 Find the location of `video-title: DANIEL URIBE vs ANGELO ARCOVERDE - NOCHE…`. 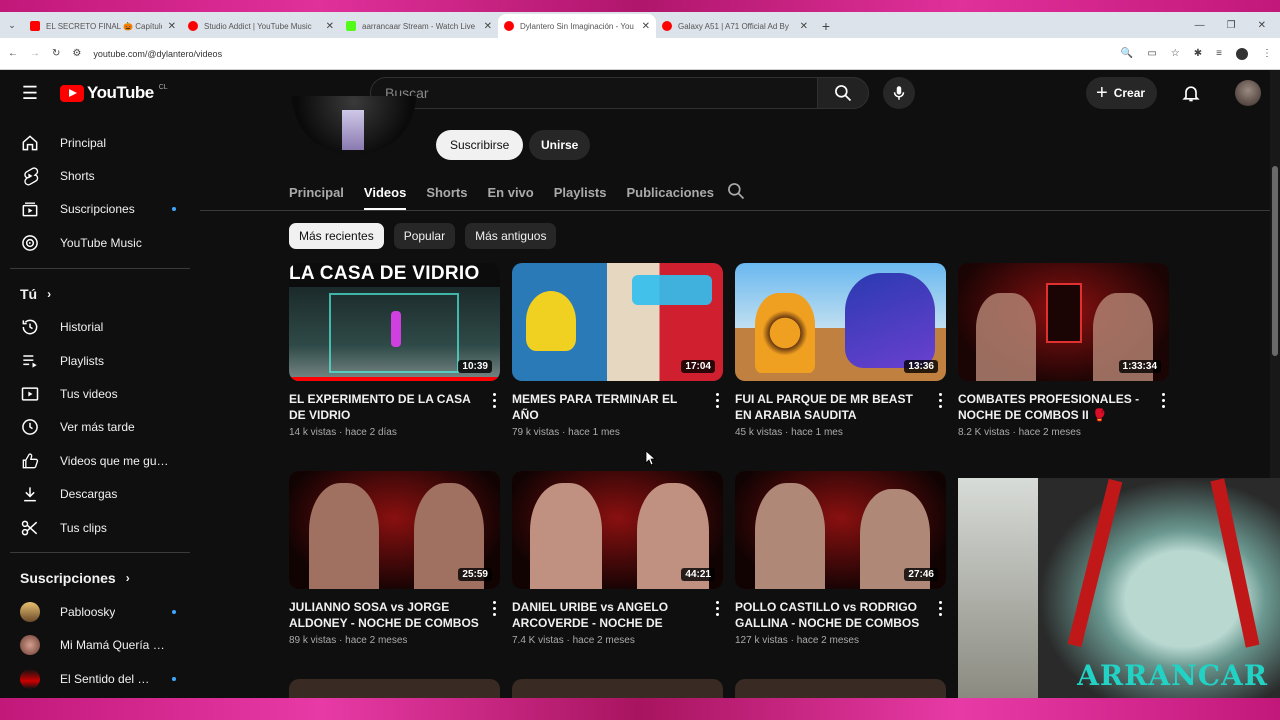

video-title: DANIEL URIBE vs ANGELO ARCOVERDE - NOCHE… is located at coordinates (607, 615).